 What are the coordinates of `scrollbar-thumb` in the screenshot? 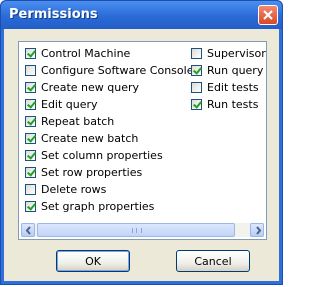 It's located at (136, 230).